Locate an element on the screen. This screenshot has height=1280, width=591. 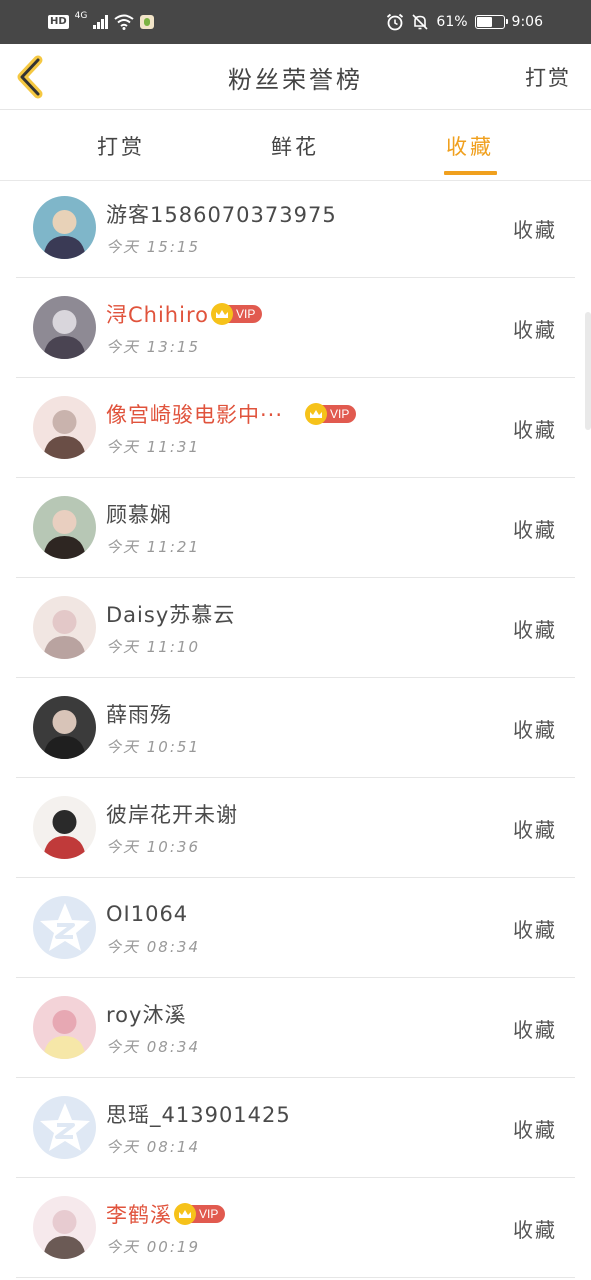
alarm-icon is located at coordinates (395, 22).